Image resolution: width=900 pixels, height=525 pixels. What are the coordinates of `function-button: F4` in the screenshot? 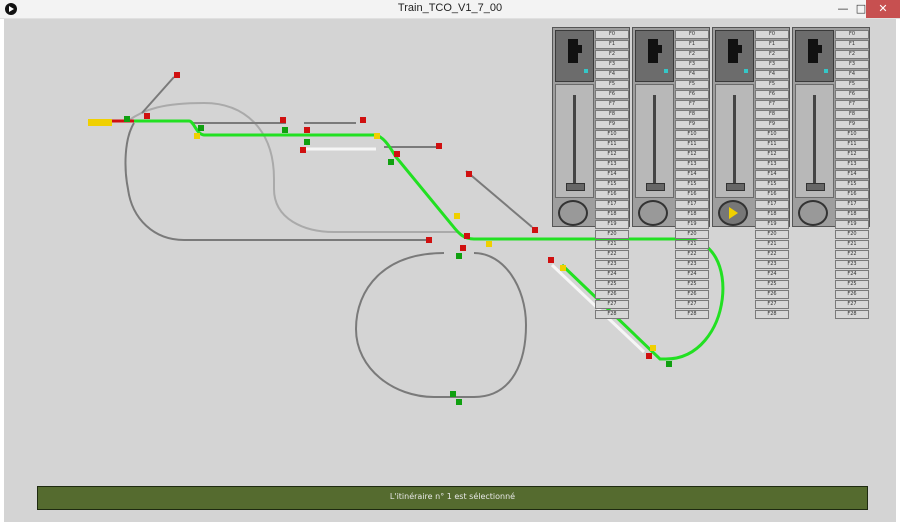 It's located at (852, 74).